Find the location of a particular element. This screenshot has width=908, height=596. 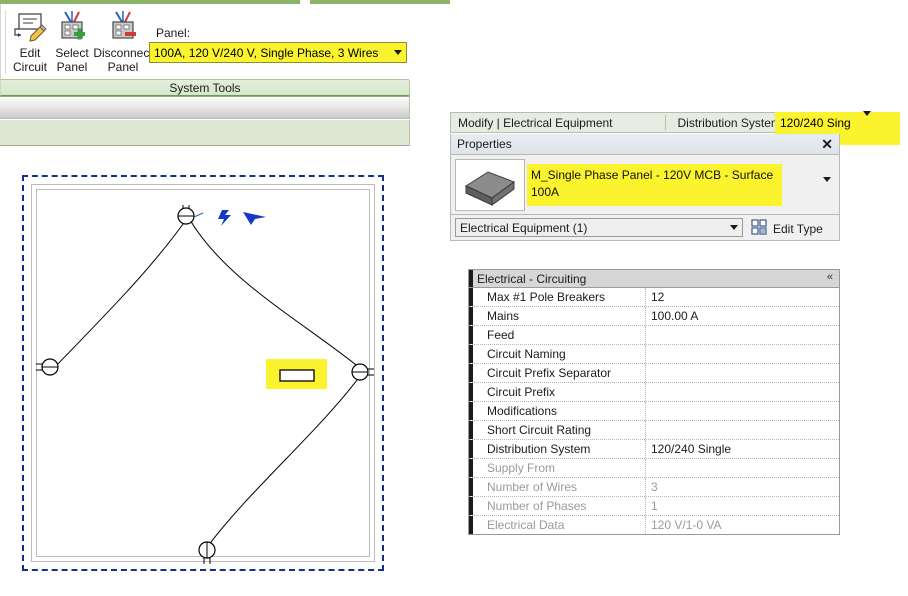

edit-circuit-button: Edit Circuit is located at coordinates (30, 42).